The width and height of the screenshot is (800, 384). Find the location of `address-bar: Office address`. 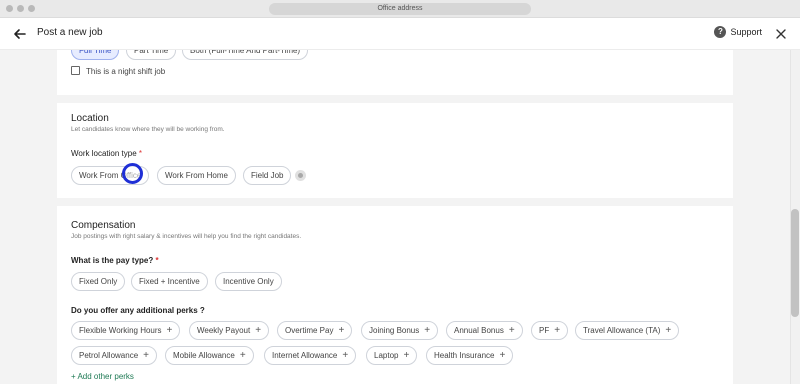

address-bar: Office address is located at coordinates (400, 9).